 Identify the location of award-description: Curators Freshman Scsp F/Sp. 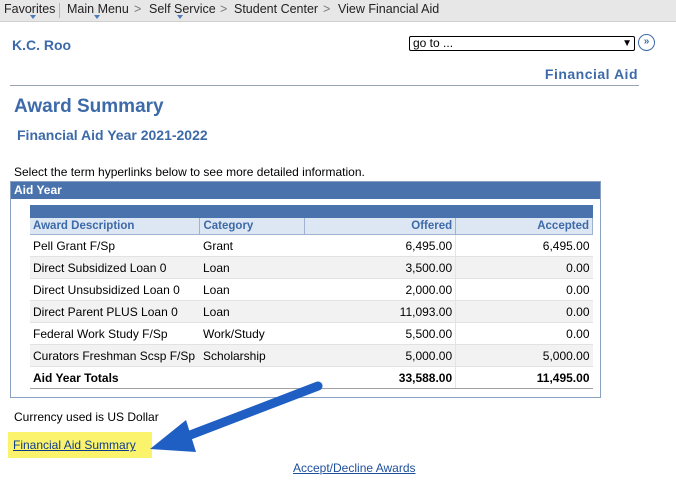
(115, 355).